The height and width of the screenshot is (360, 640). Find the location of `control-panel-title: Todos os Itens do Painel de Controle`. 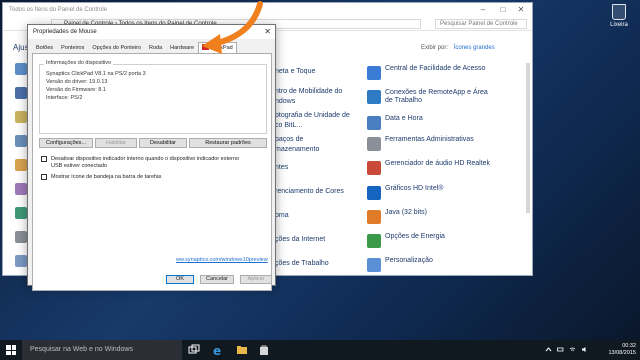

control-panel-title: Todos os Itens do Painel de Controle is located at coordinates (58, 10).